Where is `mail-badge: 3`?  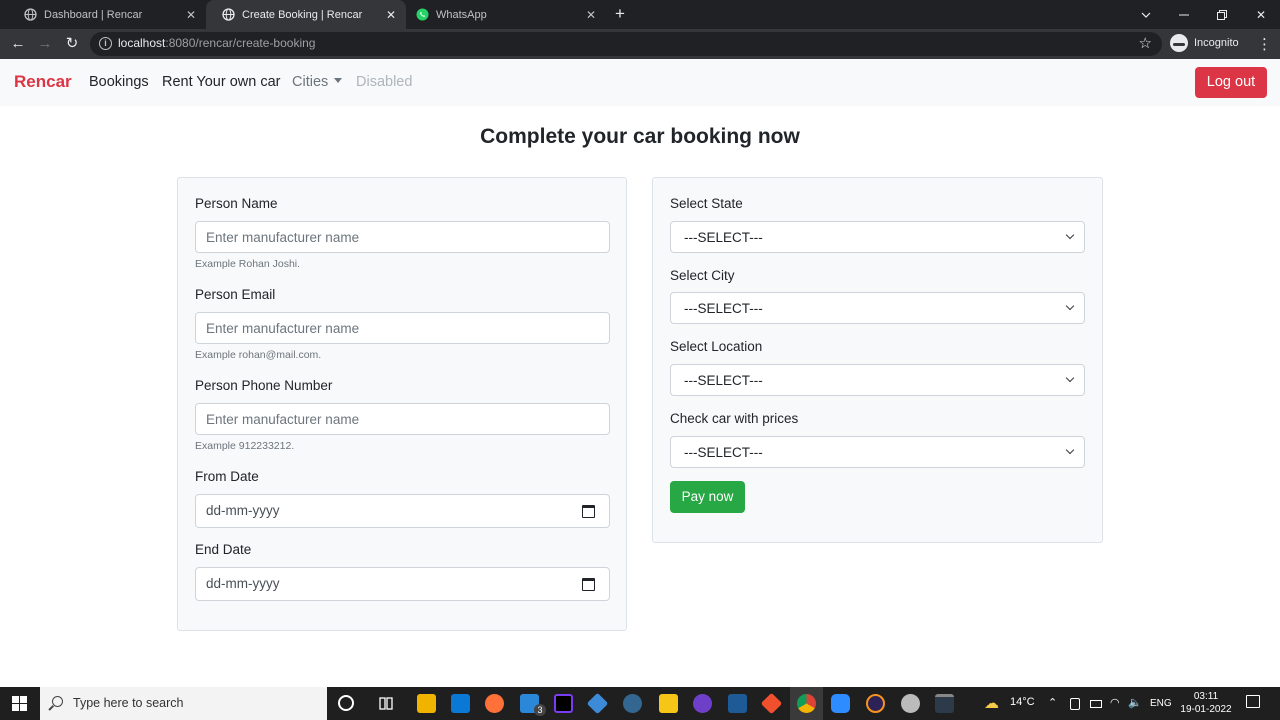 mail-badge: 3 is located at coordinates (540, 710).